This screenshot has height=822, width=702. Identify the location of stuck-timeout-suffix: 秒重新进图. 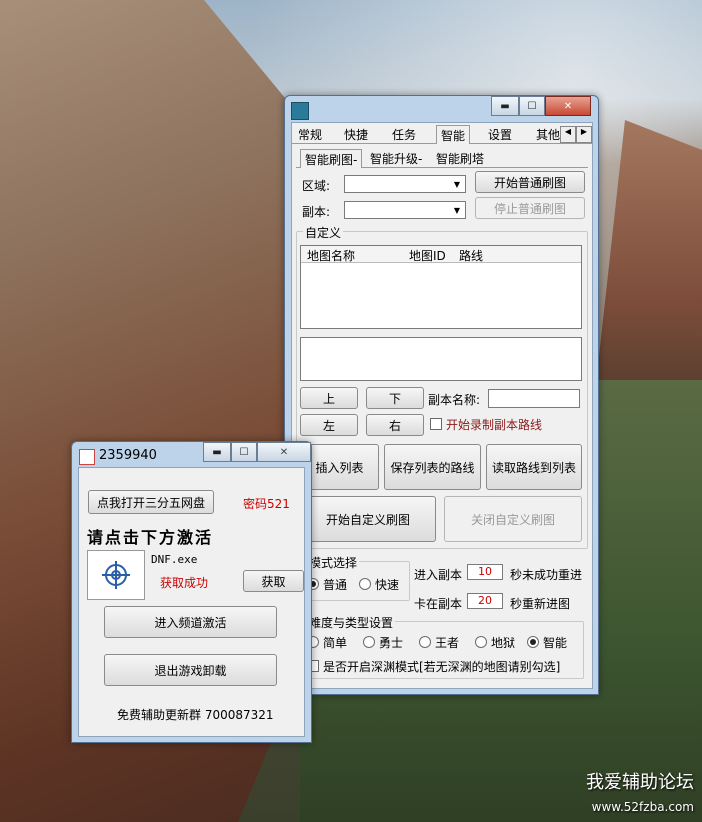
(540, 604).